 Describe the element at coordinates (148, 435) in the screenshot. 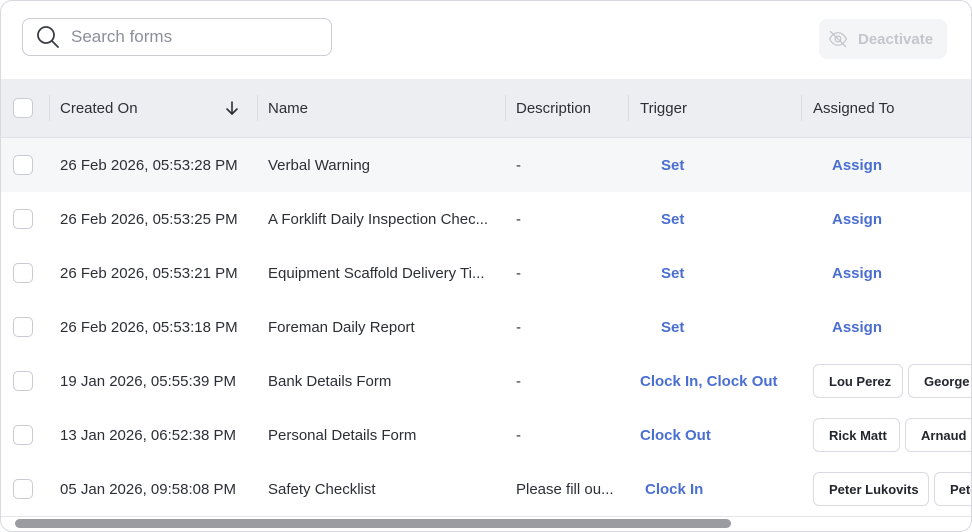

I see `created-on-cell: 13 Jan 2026, 06:52:38 PM` at that location.